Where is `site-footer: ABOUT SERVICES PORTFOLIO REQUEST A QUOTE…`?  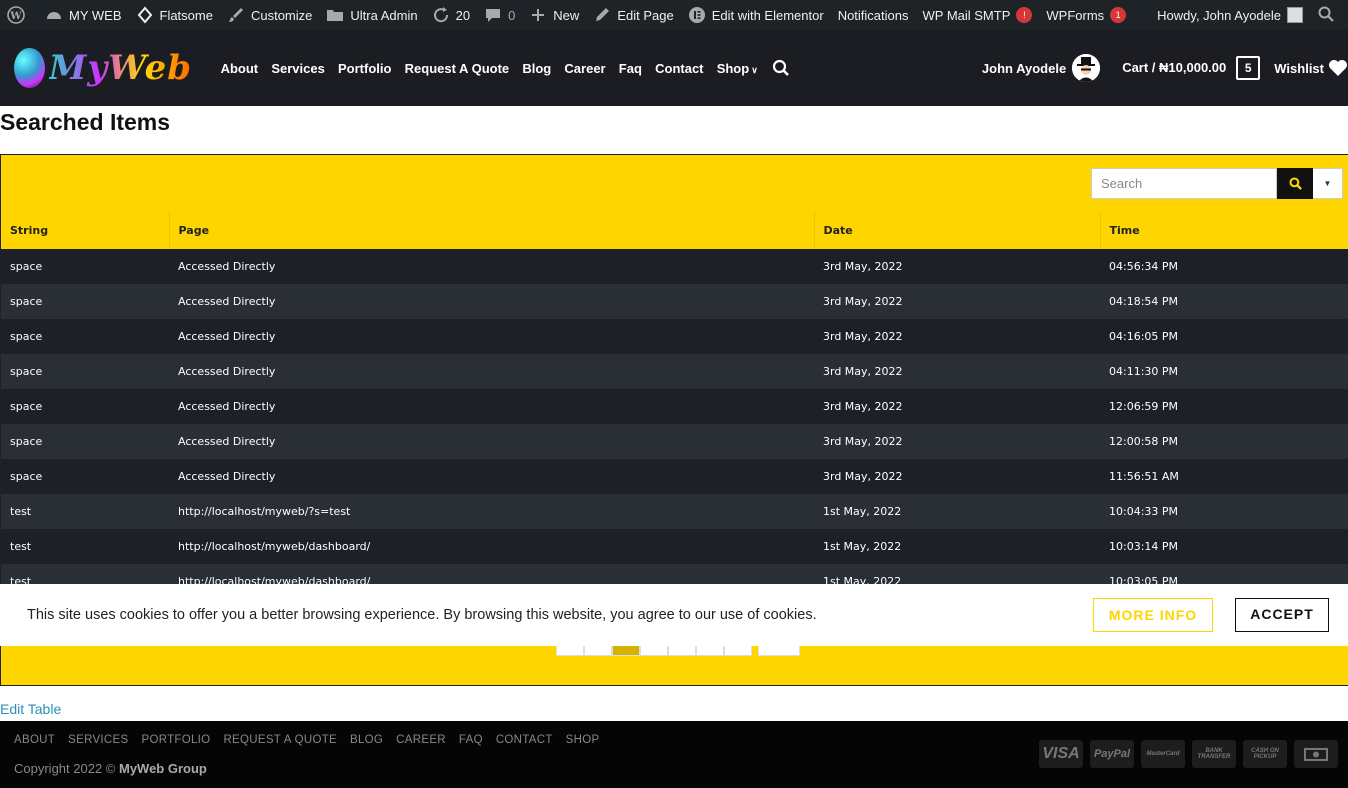
site-footer: ABOUT SERVICES PORTFOLIO REQUEST A QUOTE… is located at coordinates (674, 754).